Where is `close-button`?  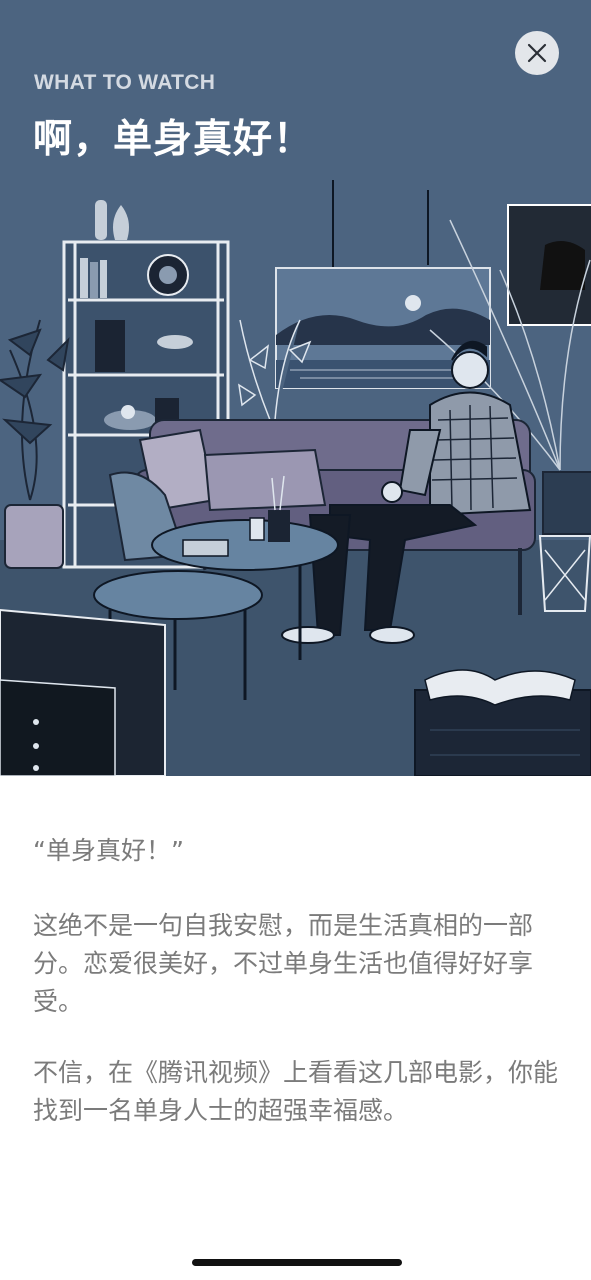
close-button is located at coordinates (537, 53).